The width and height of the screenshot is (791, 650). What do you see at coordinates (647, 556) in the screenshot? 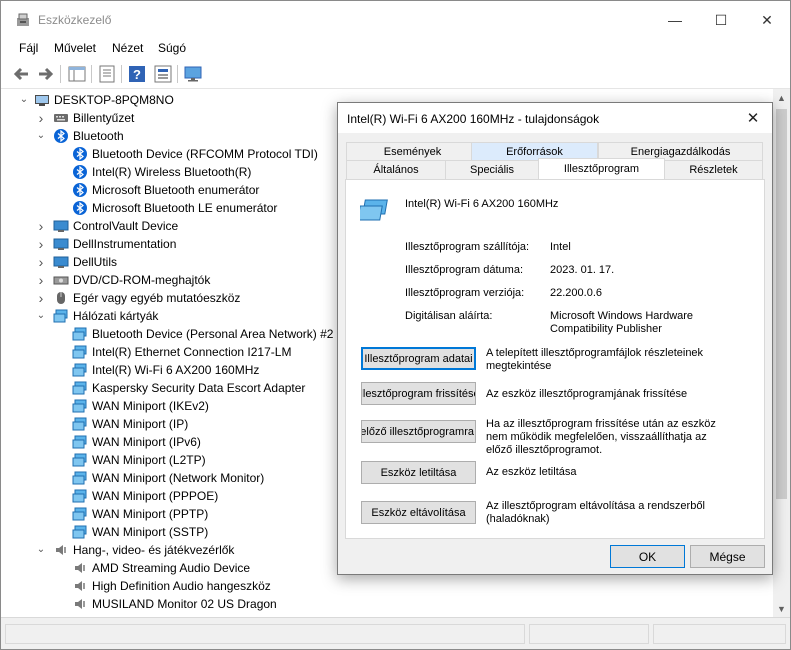
I see `ok-button: OK` at bounding box center [647, 556].